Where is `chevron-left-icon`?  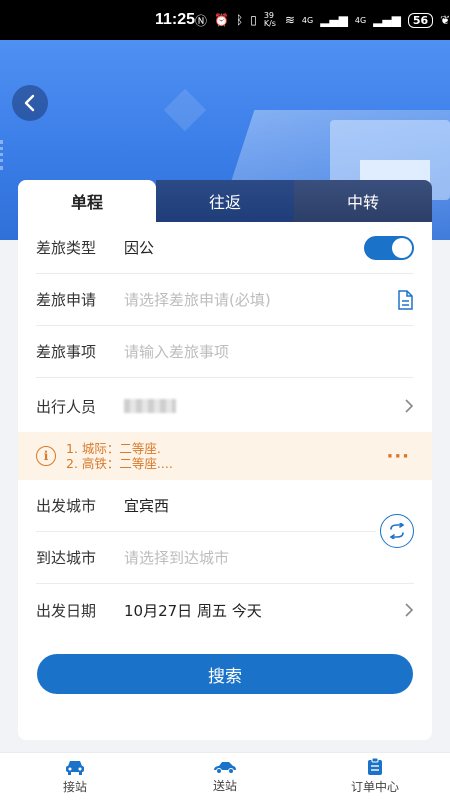 chevron-left-icon is located at coordinates (29, 103).